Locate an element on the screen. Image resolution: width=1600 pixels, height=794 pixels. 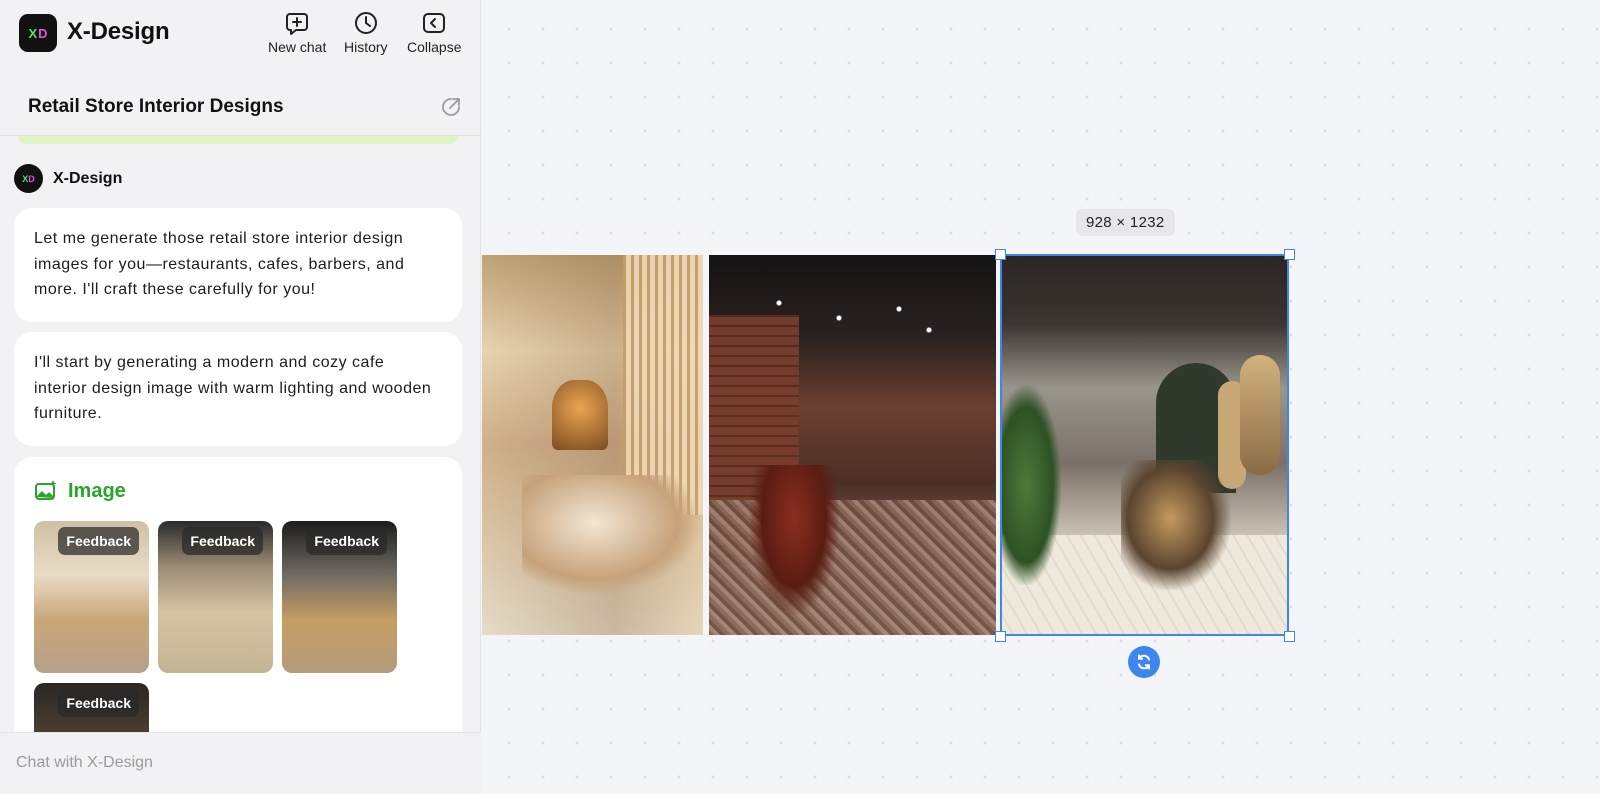
x-design-logo: XD is located at coordinates (38, 33).